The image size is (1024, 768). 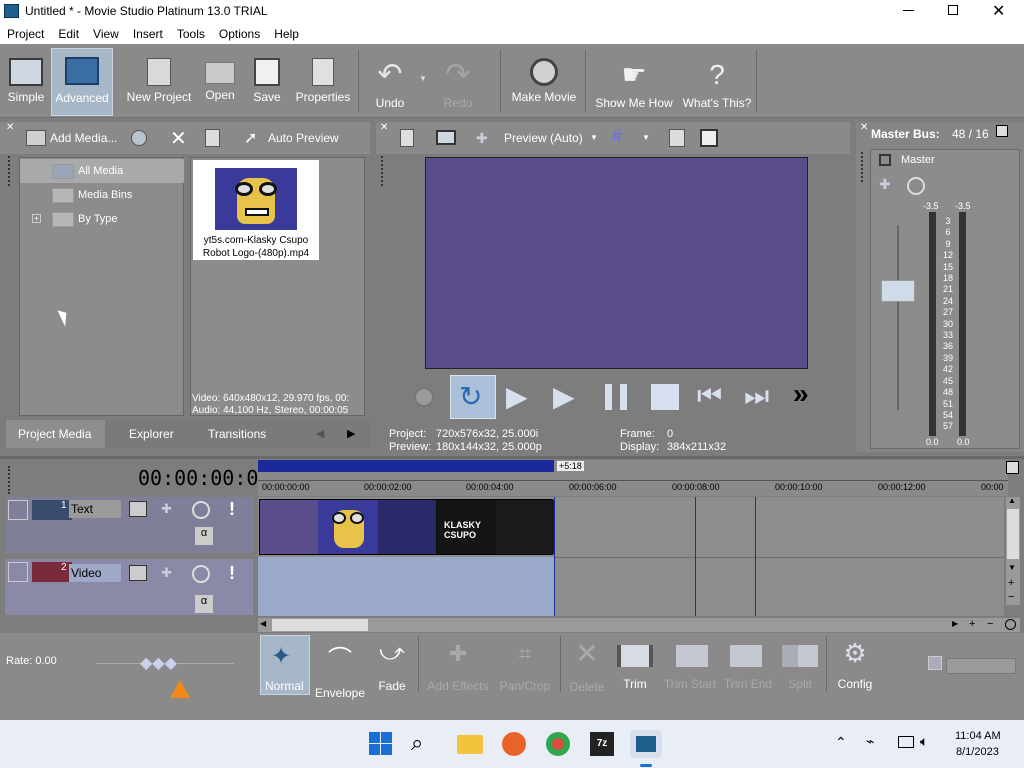 What do you see at coordinates (263, 623) in the screenshot?
I see `scroll-left-icon: ◀` at bounding box center [263, 623].